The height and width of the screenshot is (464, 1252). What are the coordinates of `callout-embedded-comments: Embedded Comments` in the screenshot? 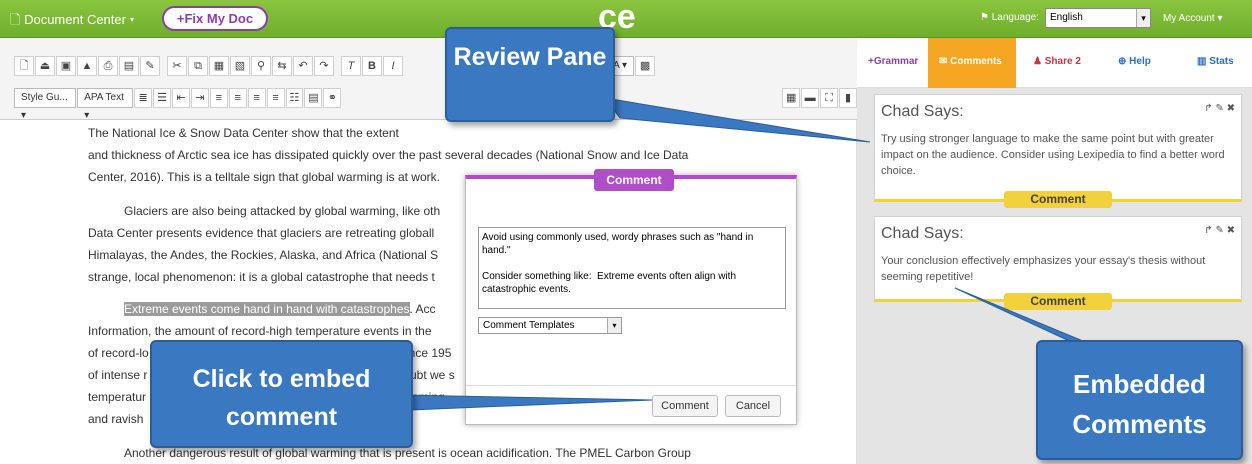 It's located at (1139, 400).